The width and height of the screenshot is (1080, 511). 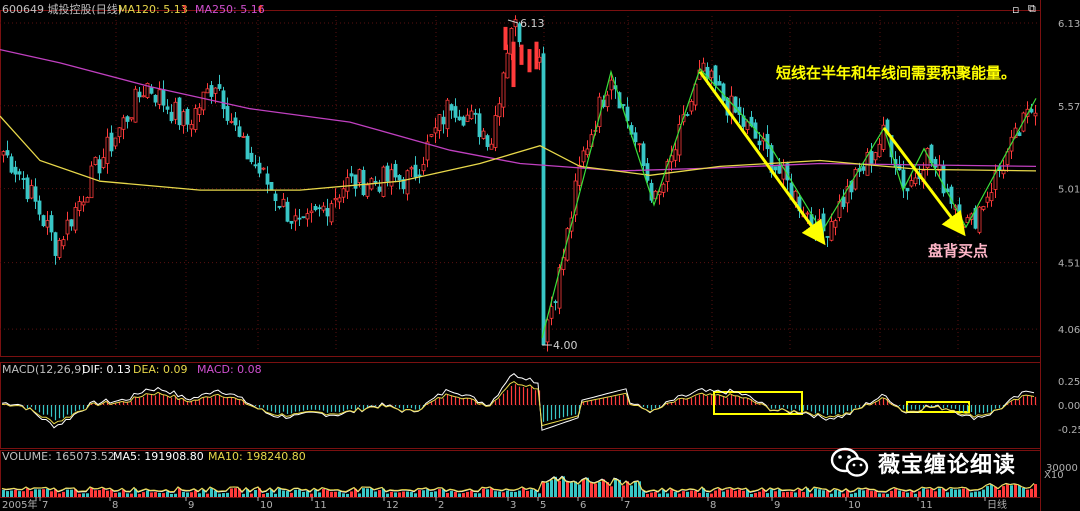 I want to click on y-axis-ticks: 6.135.575.014.514.060.250.00-0.2530000, so click(x=1063, y=246).